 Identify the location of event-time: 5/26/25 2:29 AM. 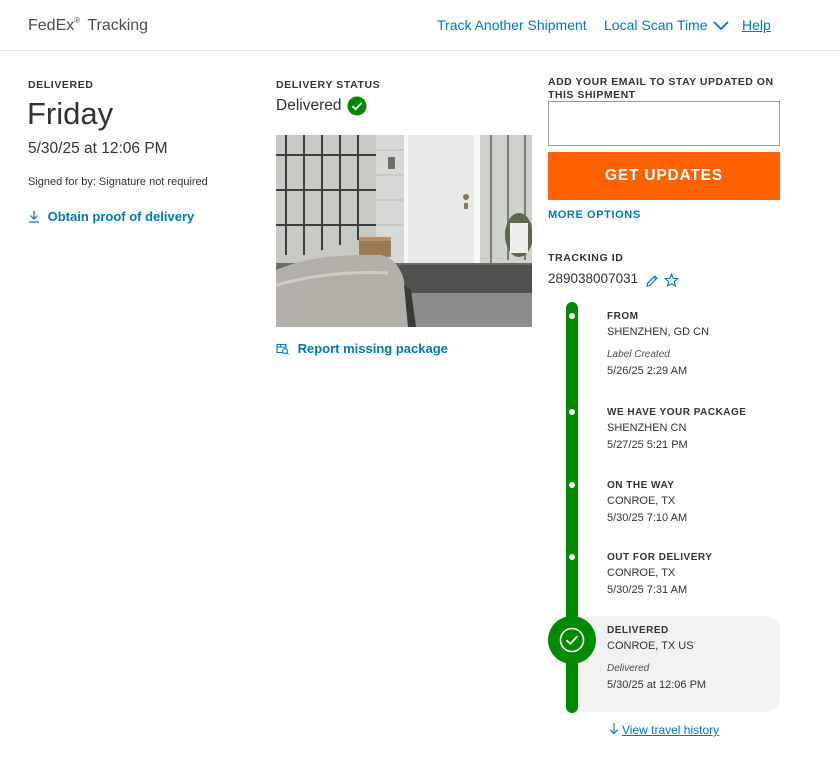
(647, 371).